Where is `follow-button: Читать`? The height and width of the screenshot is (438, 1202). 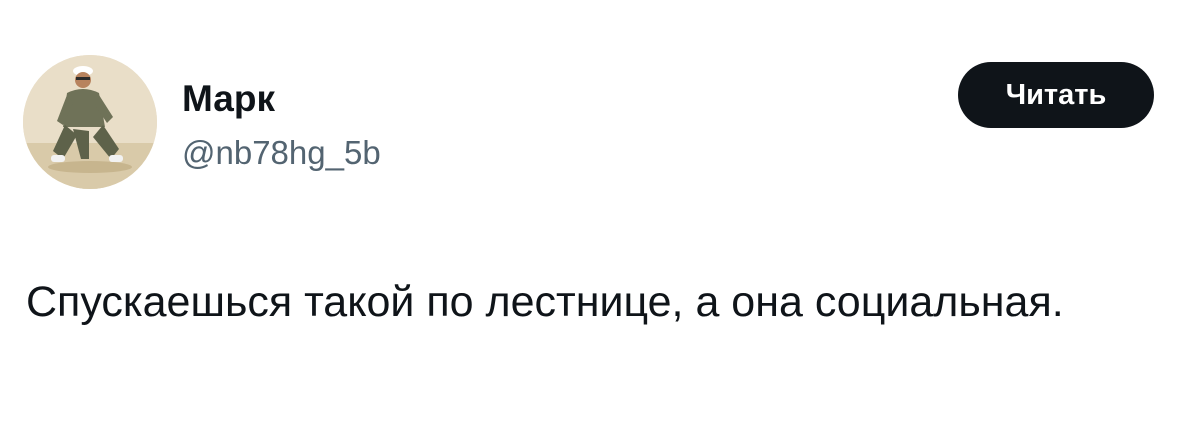
follow-button: Читать is located at coordinates (1056, 95).